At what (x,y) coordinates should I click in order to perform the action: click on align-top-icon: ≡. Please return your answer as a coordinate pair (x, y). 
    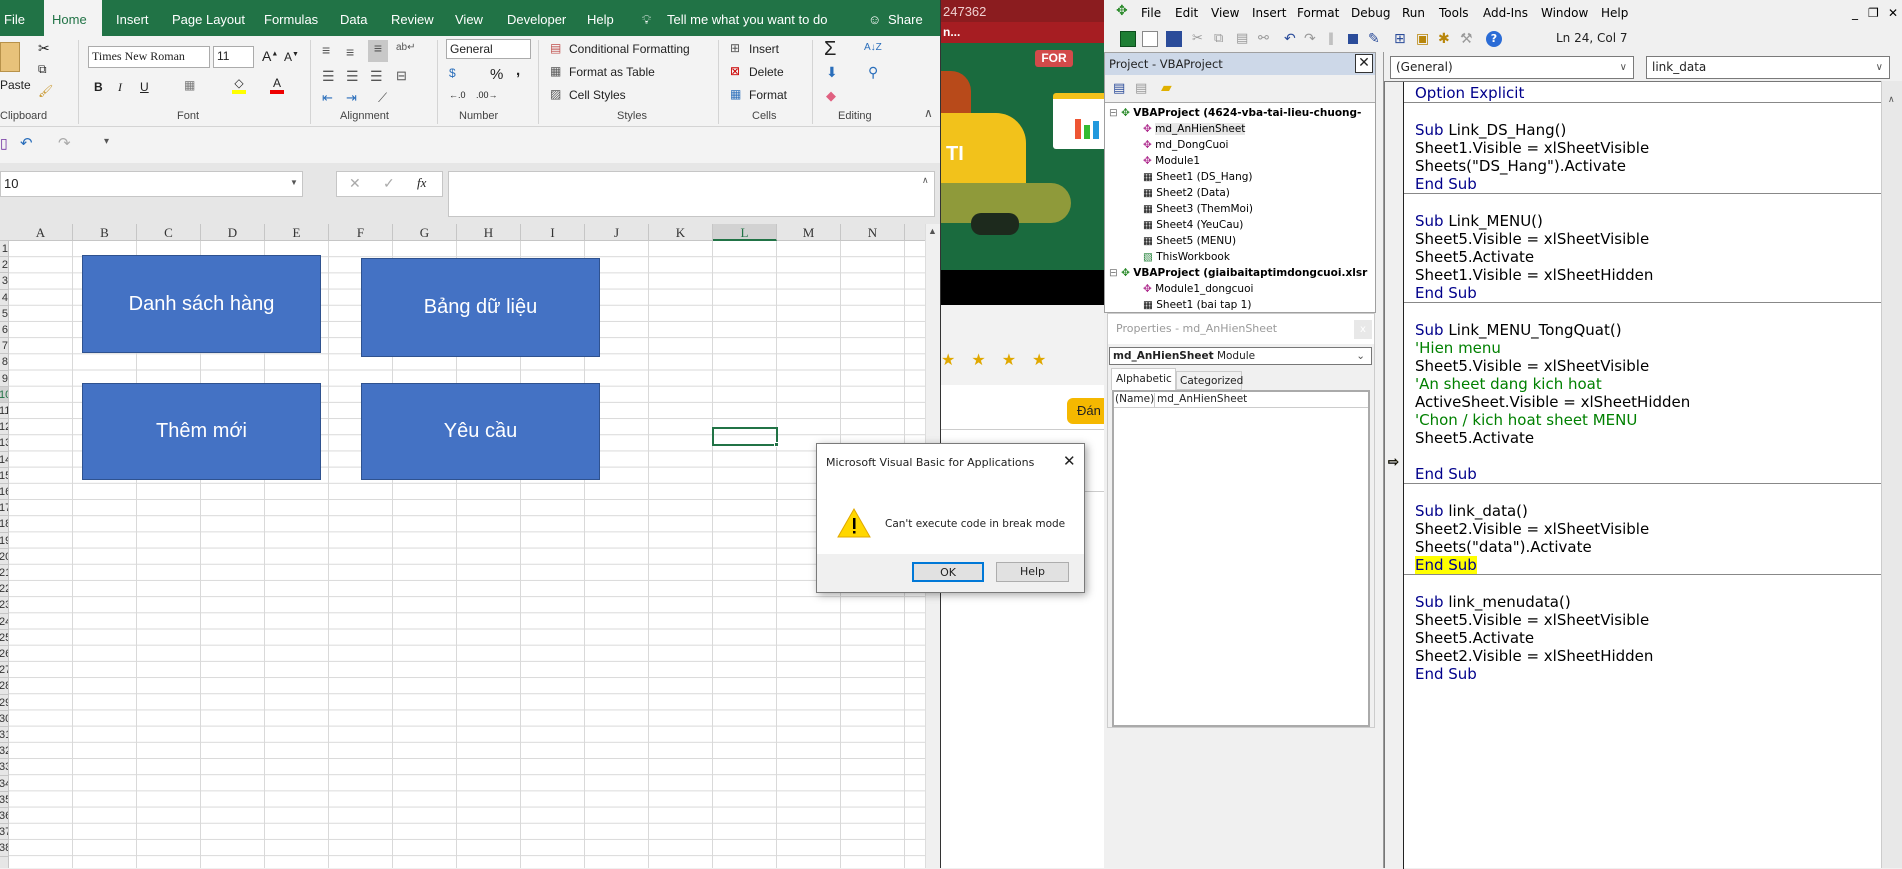
    Looking at the image, I should click on (326, 50).